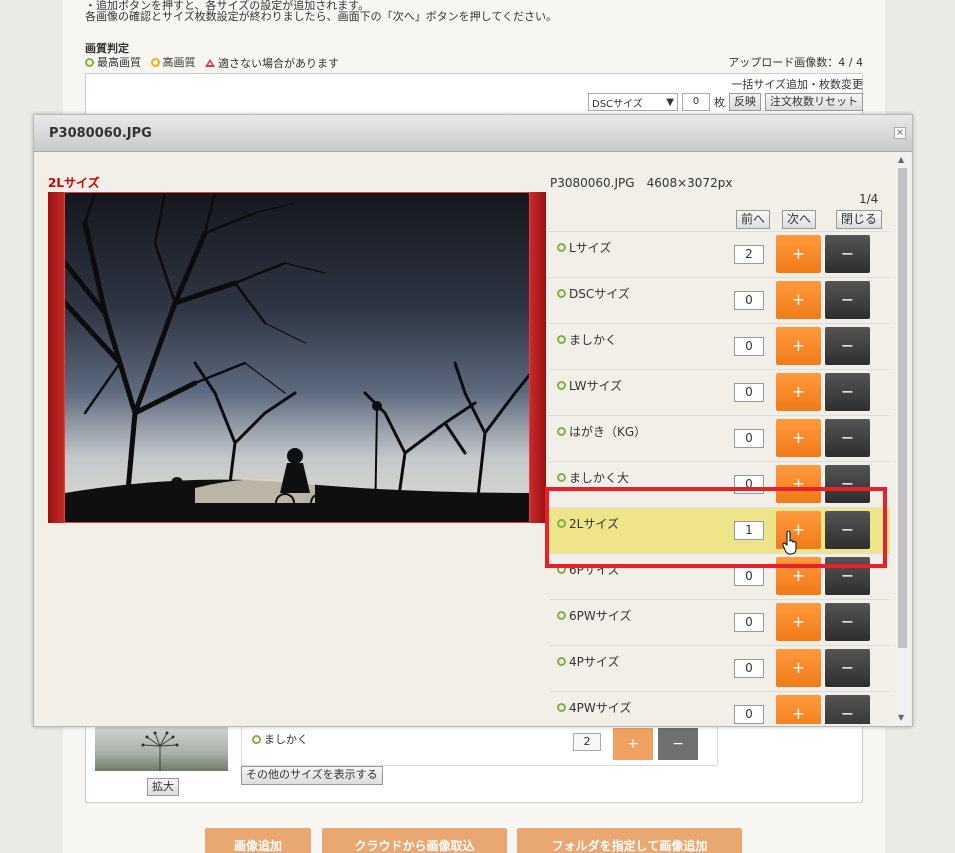  I want to click on size-row: 4PWサイズ 0 + −, so click(719, 708).